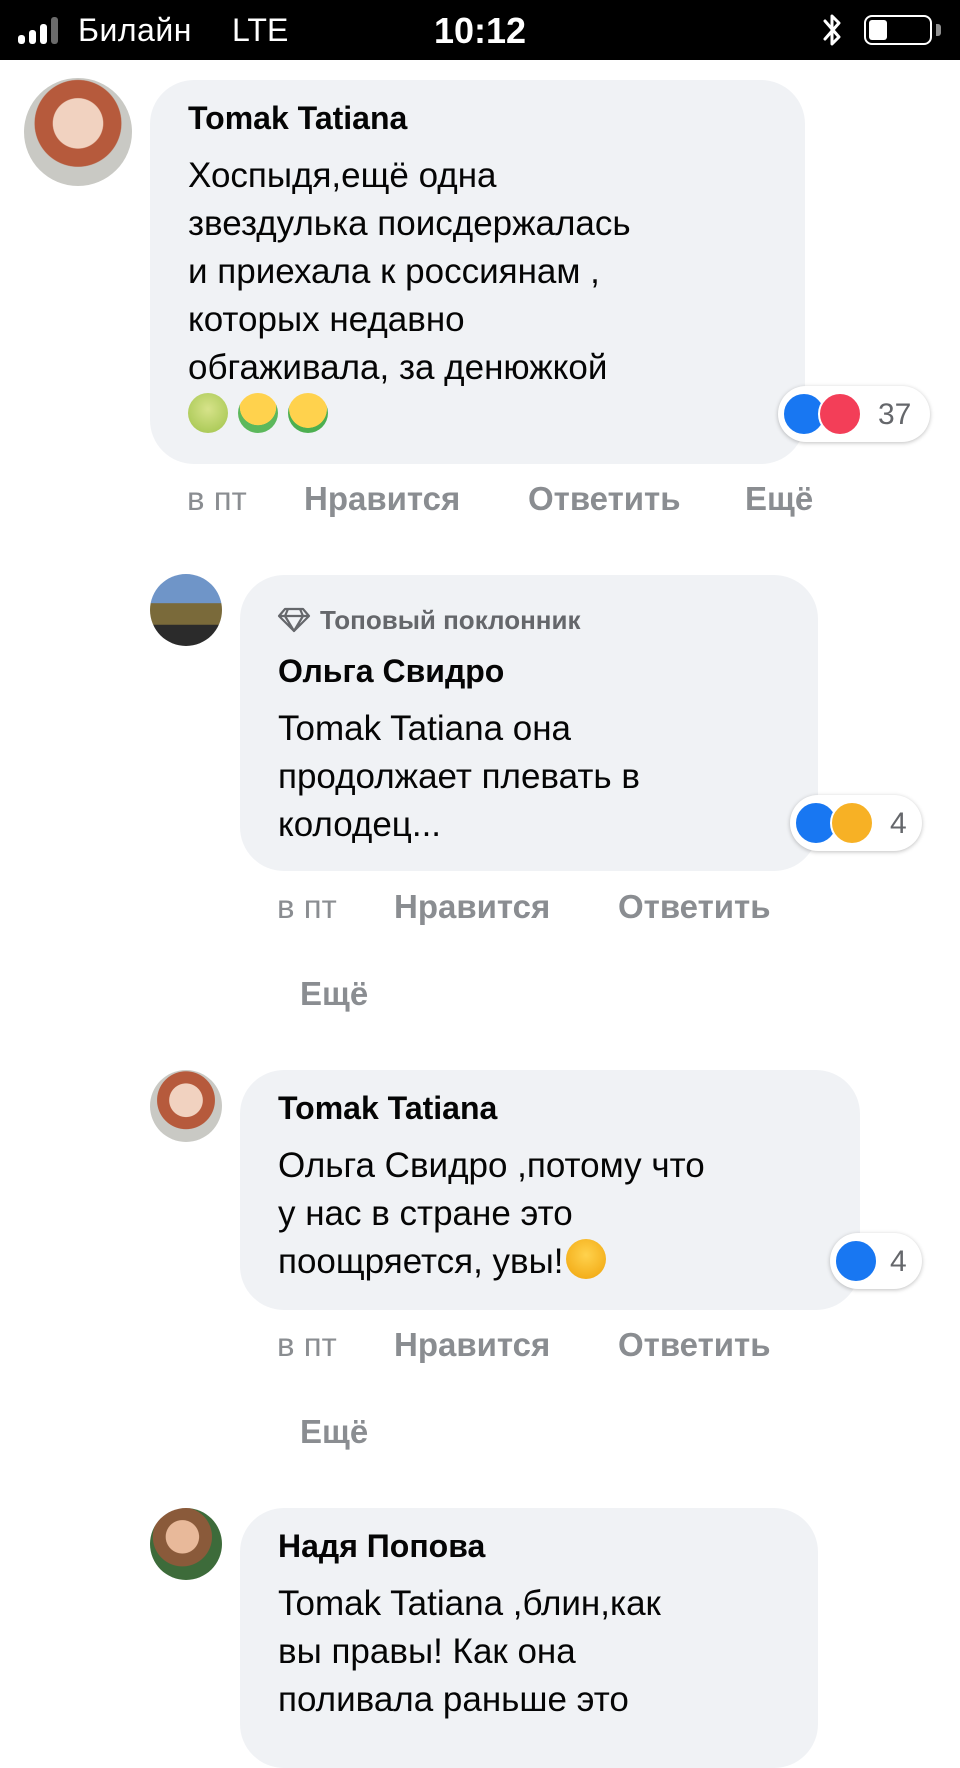 Image resolution: width=960 pixels, height=1768 pixels. I want to click on diamond-icon, so click(294, 620).